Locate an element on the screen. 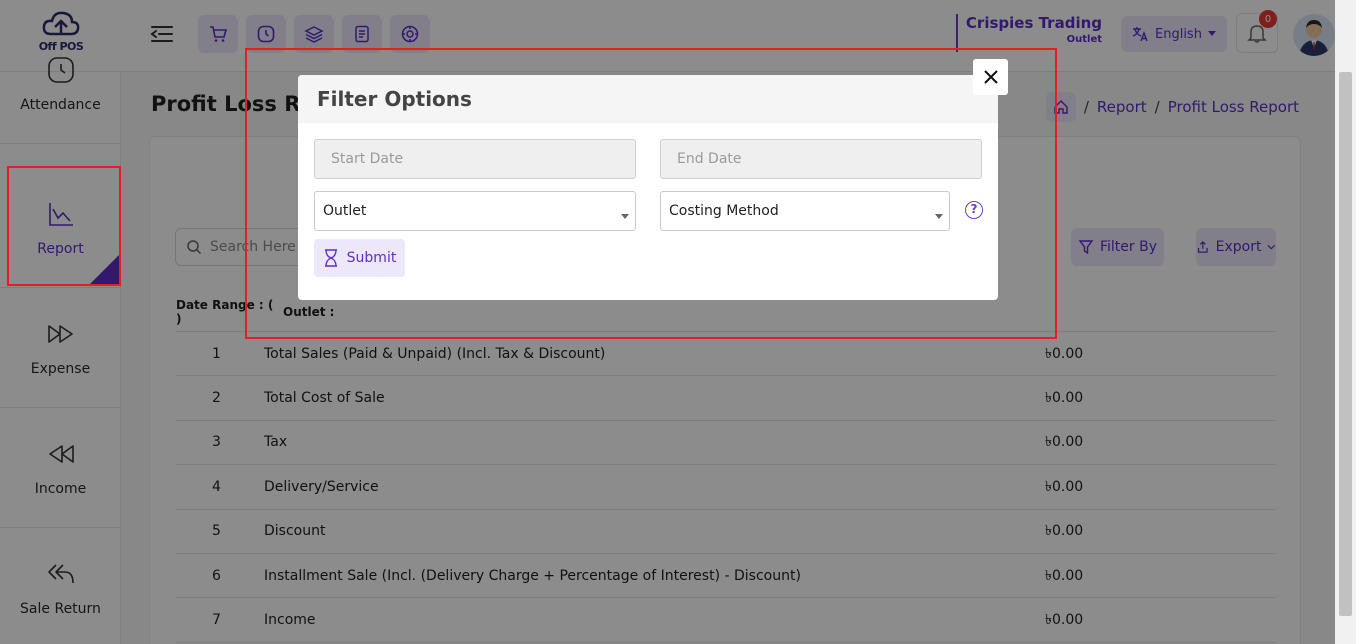 Image resolution: width=1356 pixels, height=644 pixels. highlight-report-item is located at coordinates (64, 226).